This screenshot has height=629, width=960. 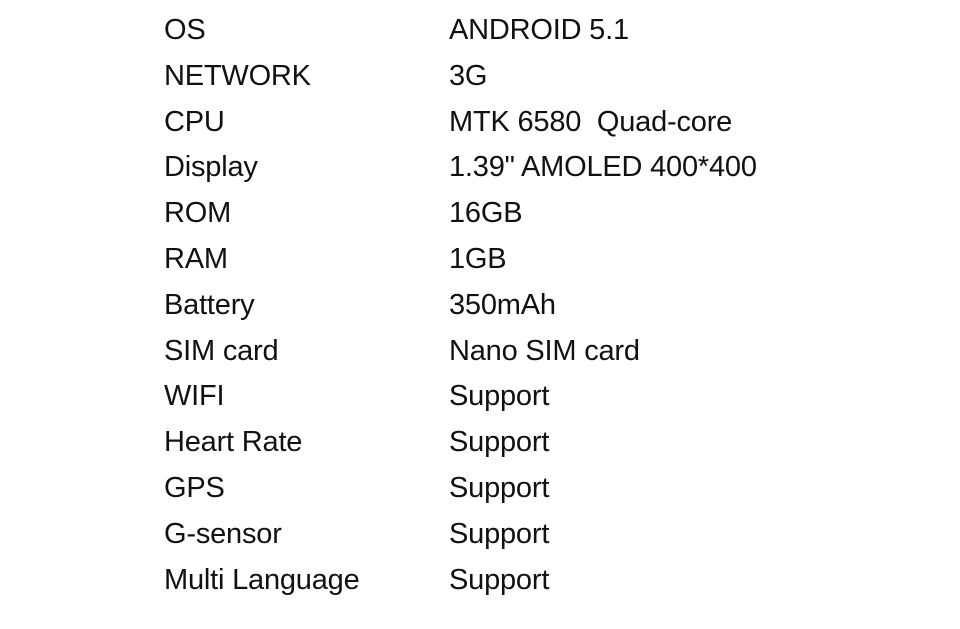 I want to click on spec-row-multi-language: Multi Language Support, so click(x=460, y=581).